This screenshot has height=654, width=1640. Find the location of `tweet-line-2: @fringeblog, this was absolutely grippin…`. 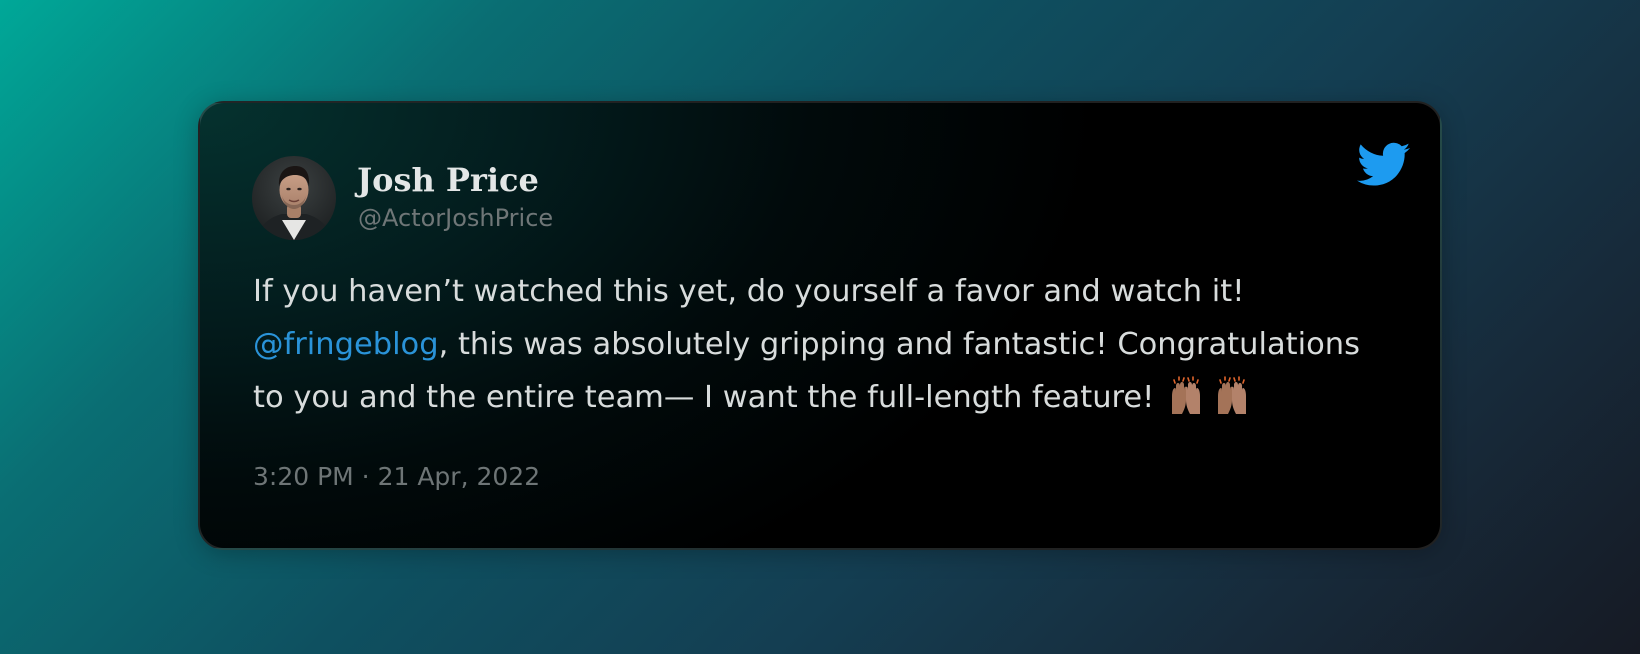

tweet-line-2: @fringeblog, this was absolutely grippin… is located at coordinates (828, 344).